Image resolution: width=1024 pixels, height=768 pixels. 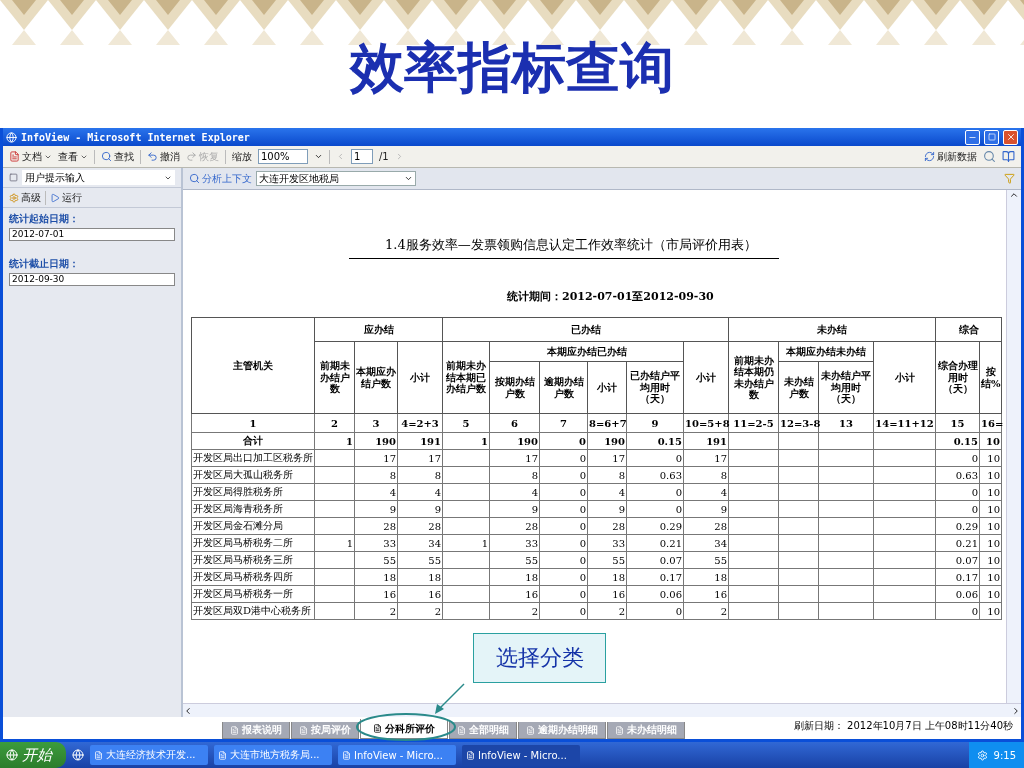 What do you see at coordinates (466, 423) in the screenshot?
I see `table-cell: 5` at bounding box center [466, 423].